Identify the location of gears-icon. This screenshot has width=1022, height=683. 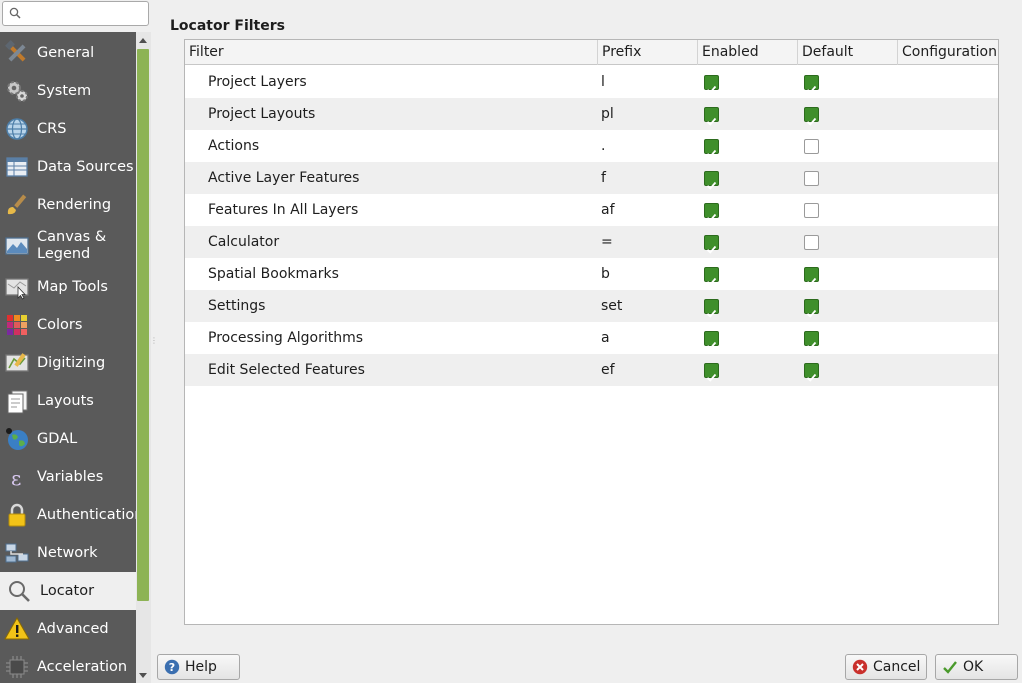
(17, 91).